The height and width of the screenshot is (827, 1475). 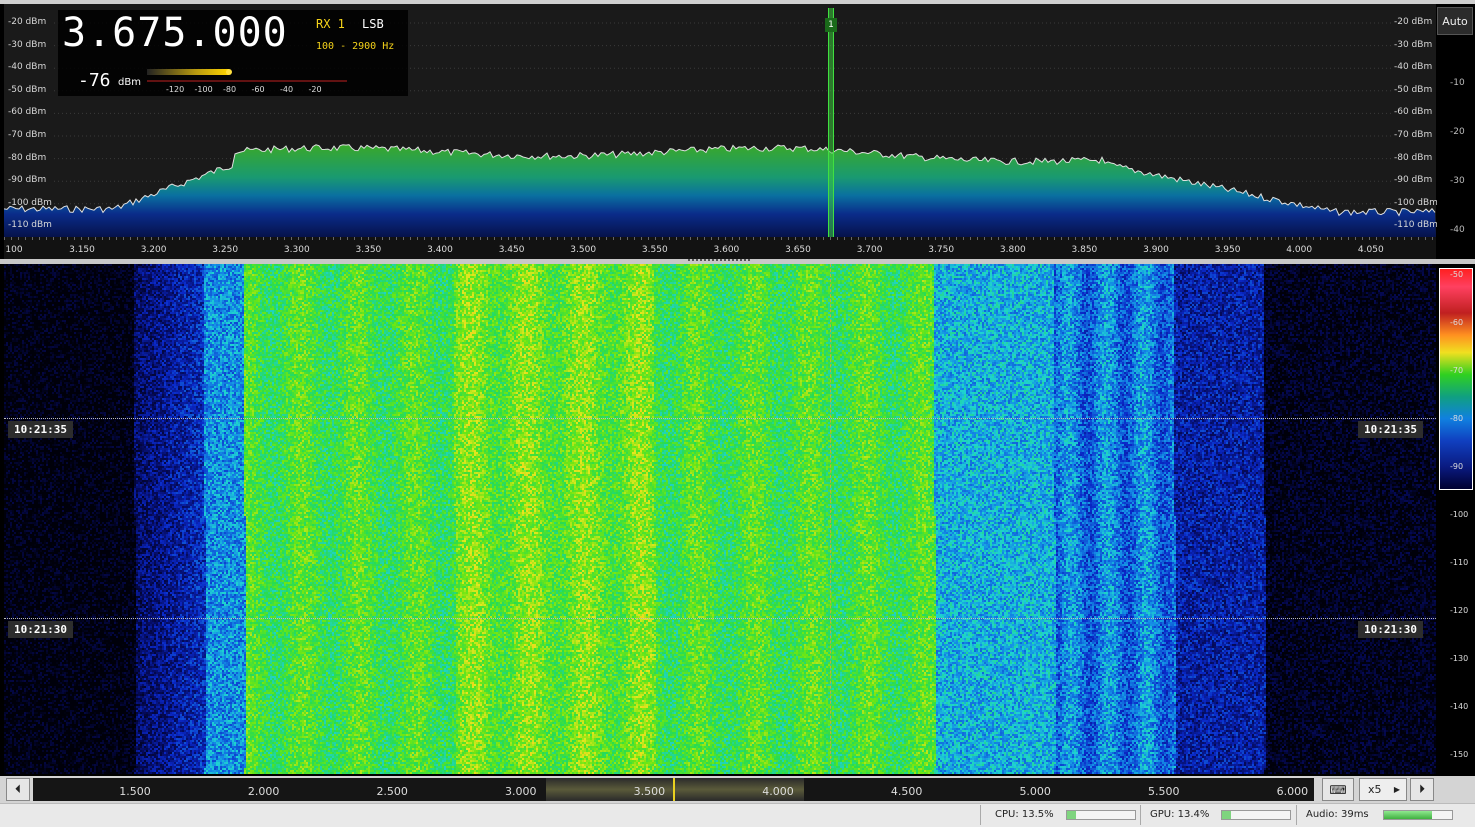 I want to click on freq-tick: 3.750, so click(x=941, y=250).